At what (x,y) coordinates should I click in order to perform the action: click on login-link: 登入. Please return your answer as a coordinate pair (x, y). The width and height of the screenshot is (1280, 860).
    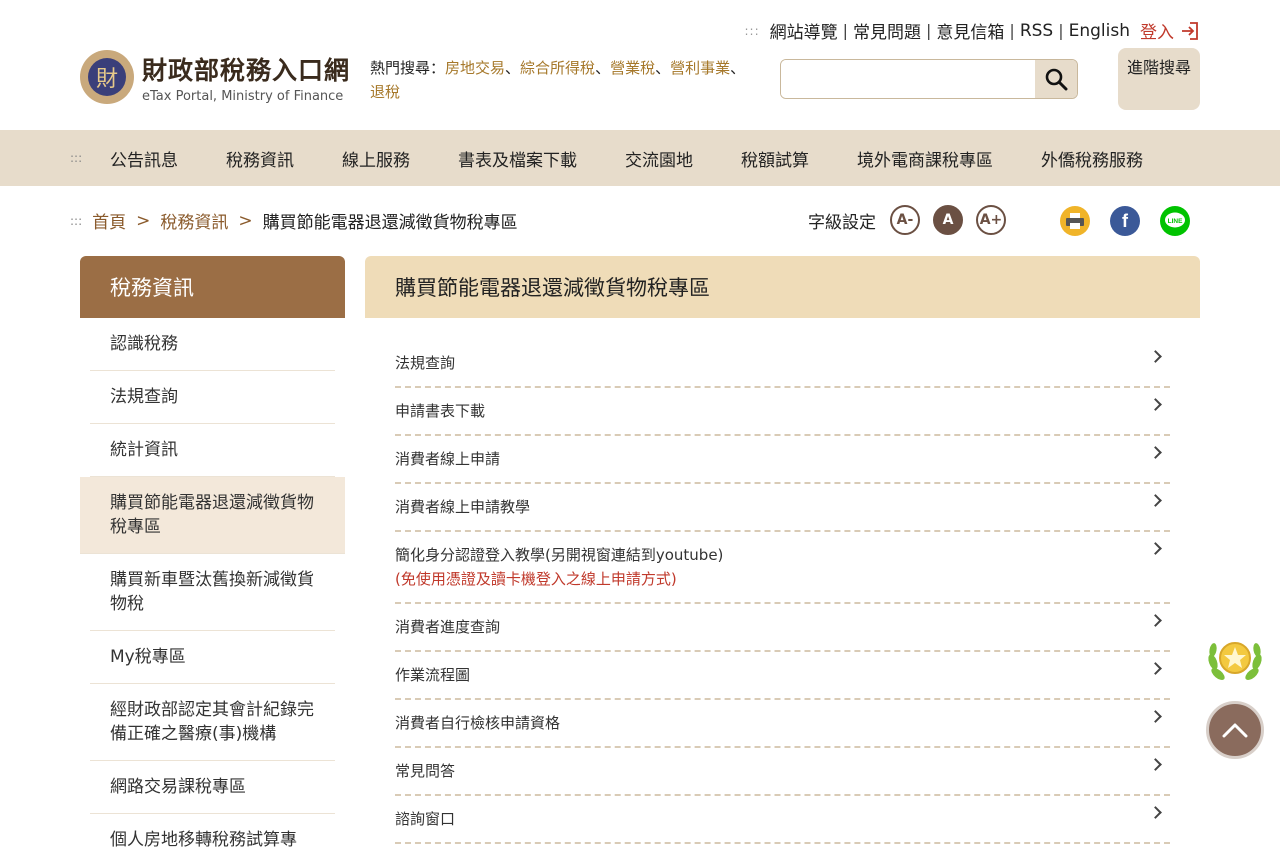
    Looking at the image, I should click on (1170, 30).